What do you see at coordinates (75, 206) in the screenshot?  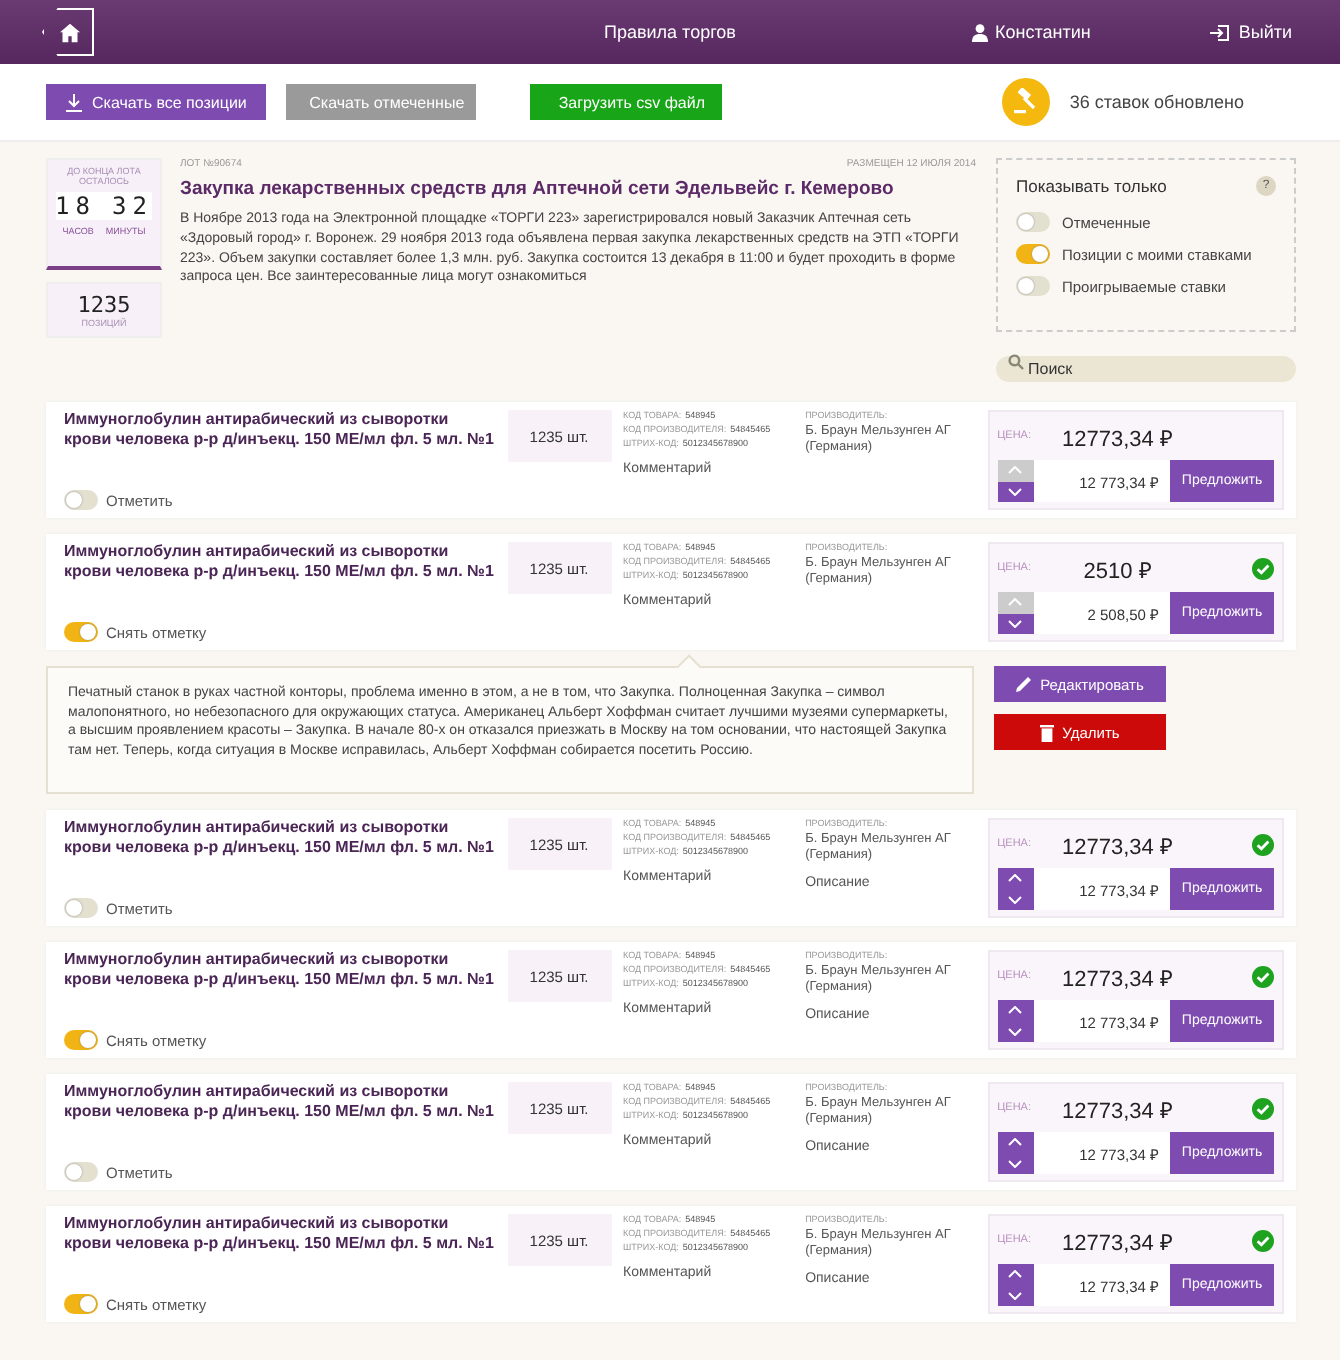 I see `hours-value: 18` at bounding box center [75, 206].